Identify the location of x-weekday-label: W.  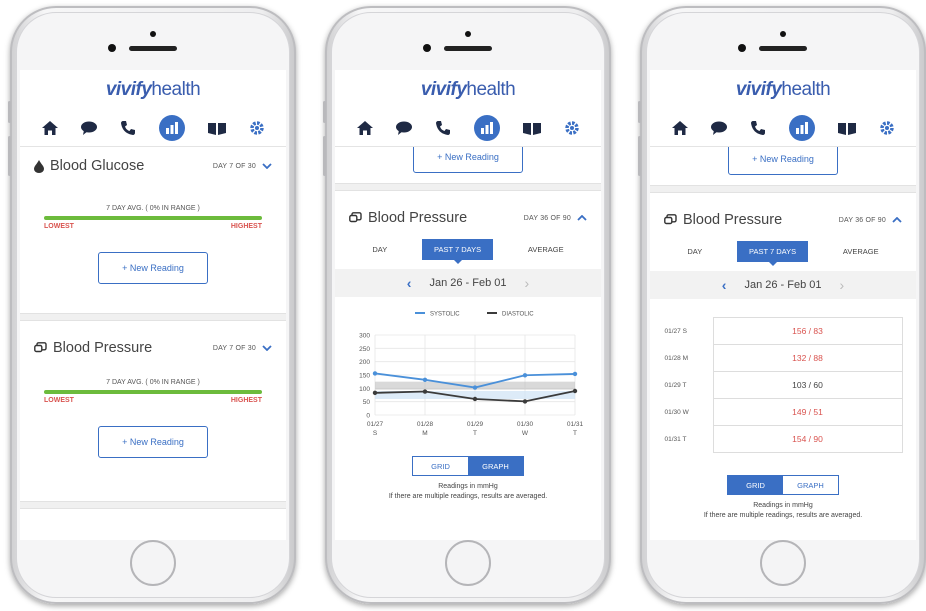
(525, 433).